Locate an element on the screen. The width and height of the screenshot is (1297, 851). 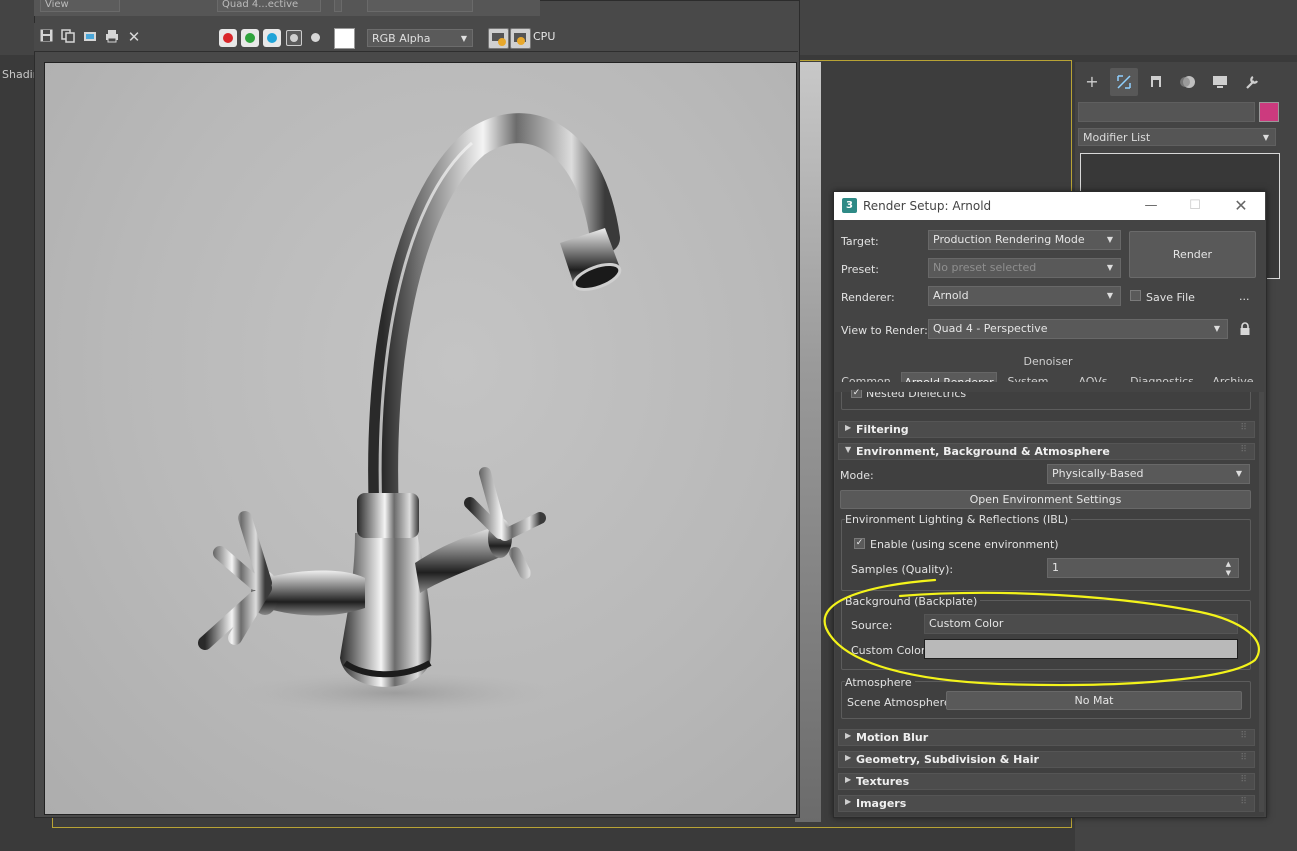
view-dropdown-label: View is located at coordinates (57, 5).